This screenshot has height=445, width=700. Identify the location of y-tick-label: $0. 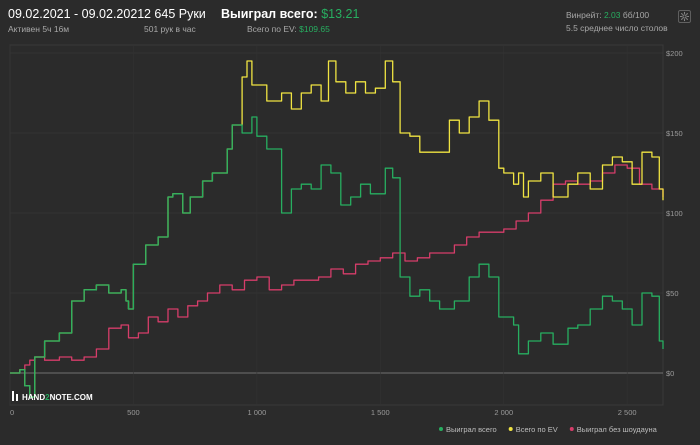
(670, 373).